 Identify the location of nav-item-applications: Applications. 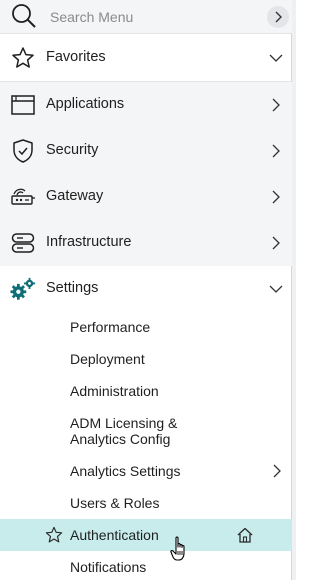
(146, 105).